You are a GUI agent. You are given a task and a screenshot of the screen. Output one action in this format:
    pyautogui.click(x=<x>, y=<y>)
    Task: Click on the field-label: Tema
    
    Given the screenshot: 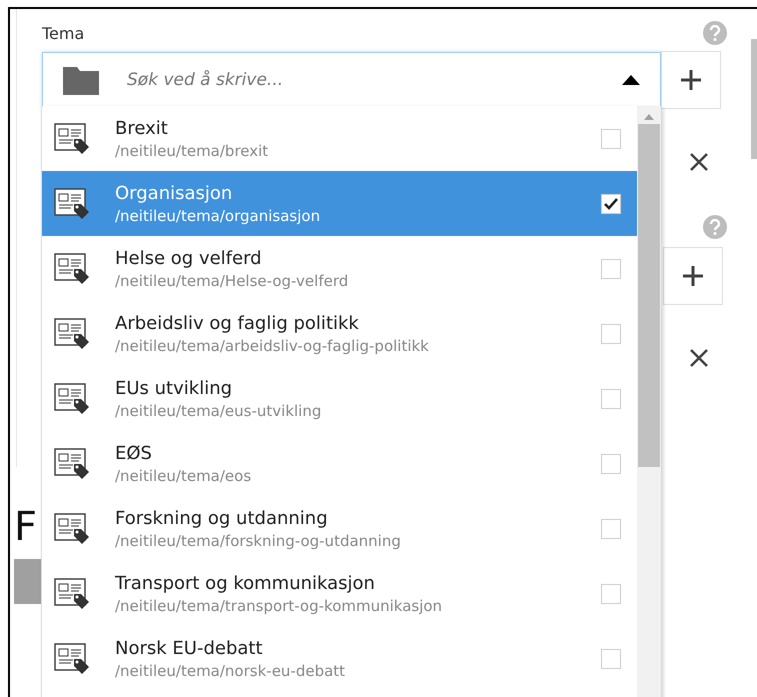 What is the action you would take?
    pyautogui.click(x=64, y=33)
    